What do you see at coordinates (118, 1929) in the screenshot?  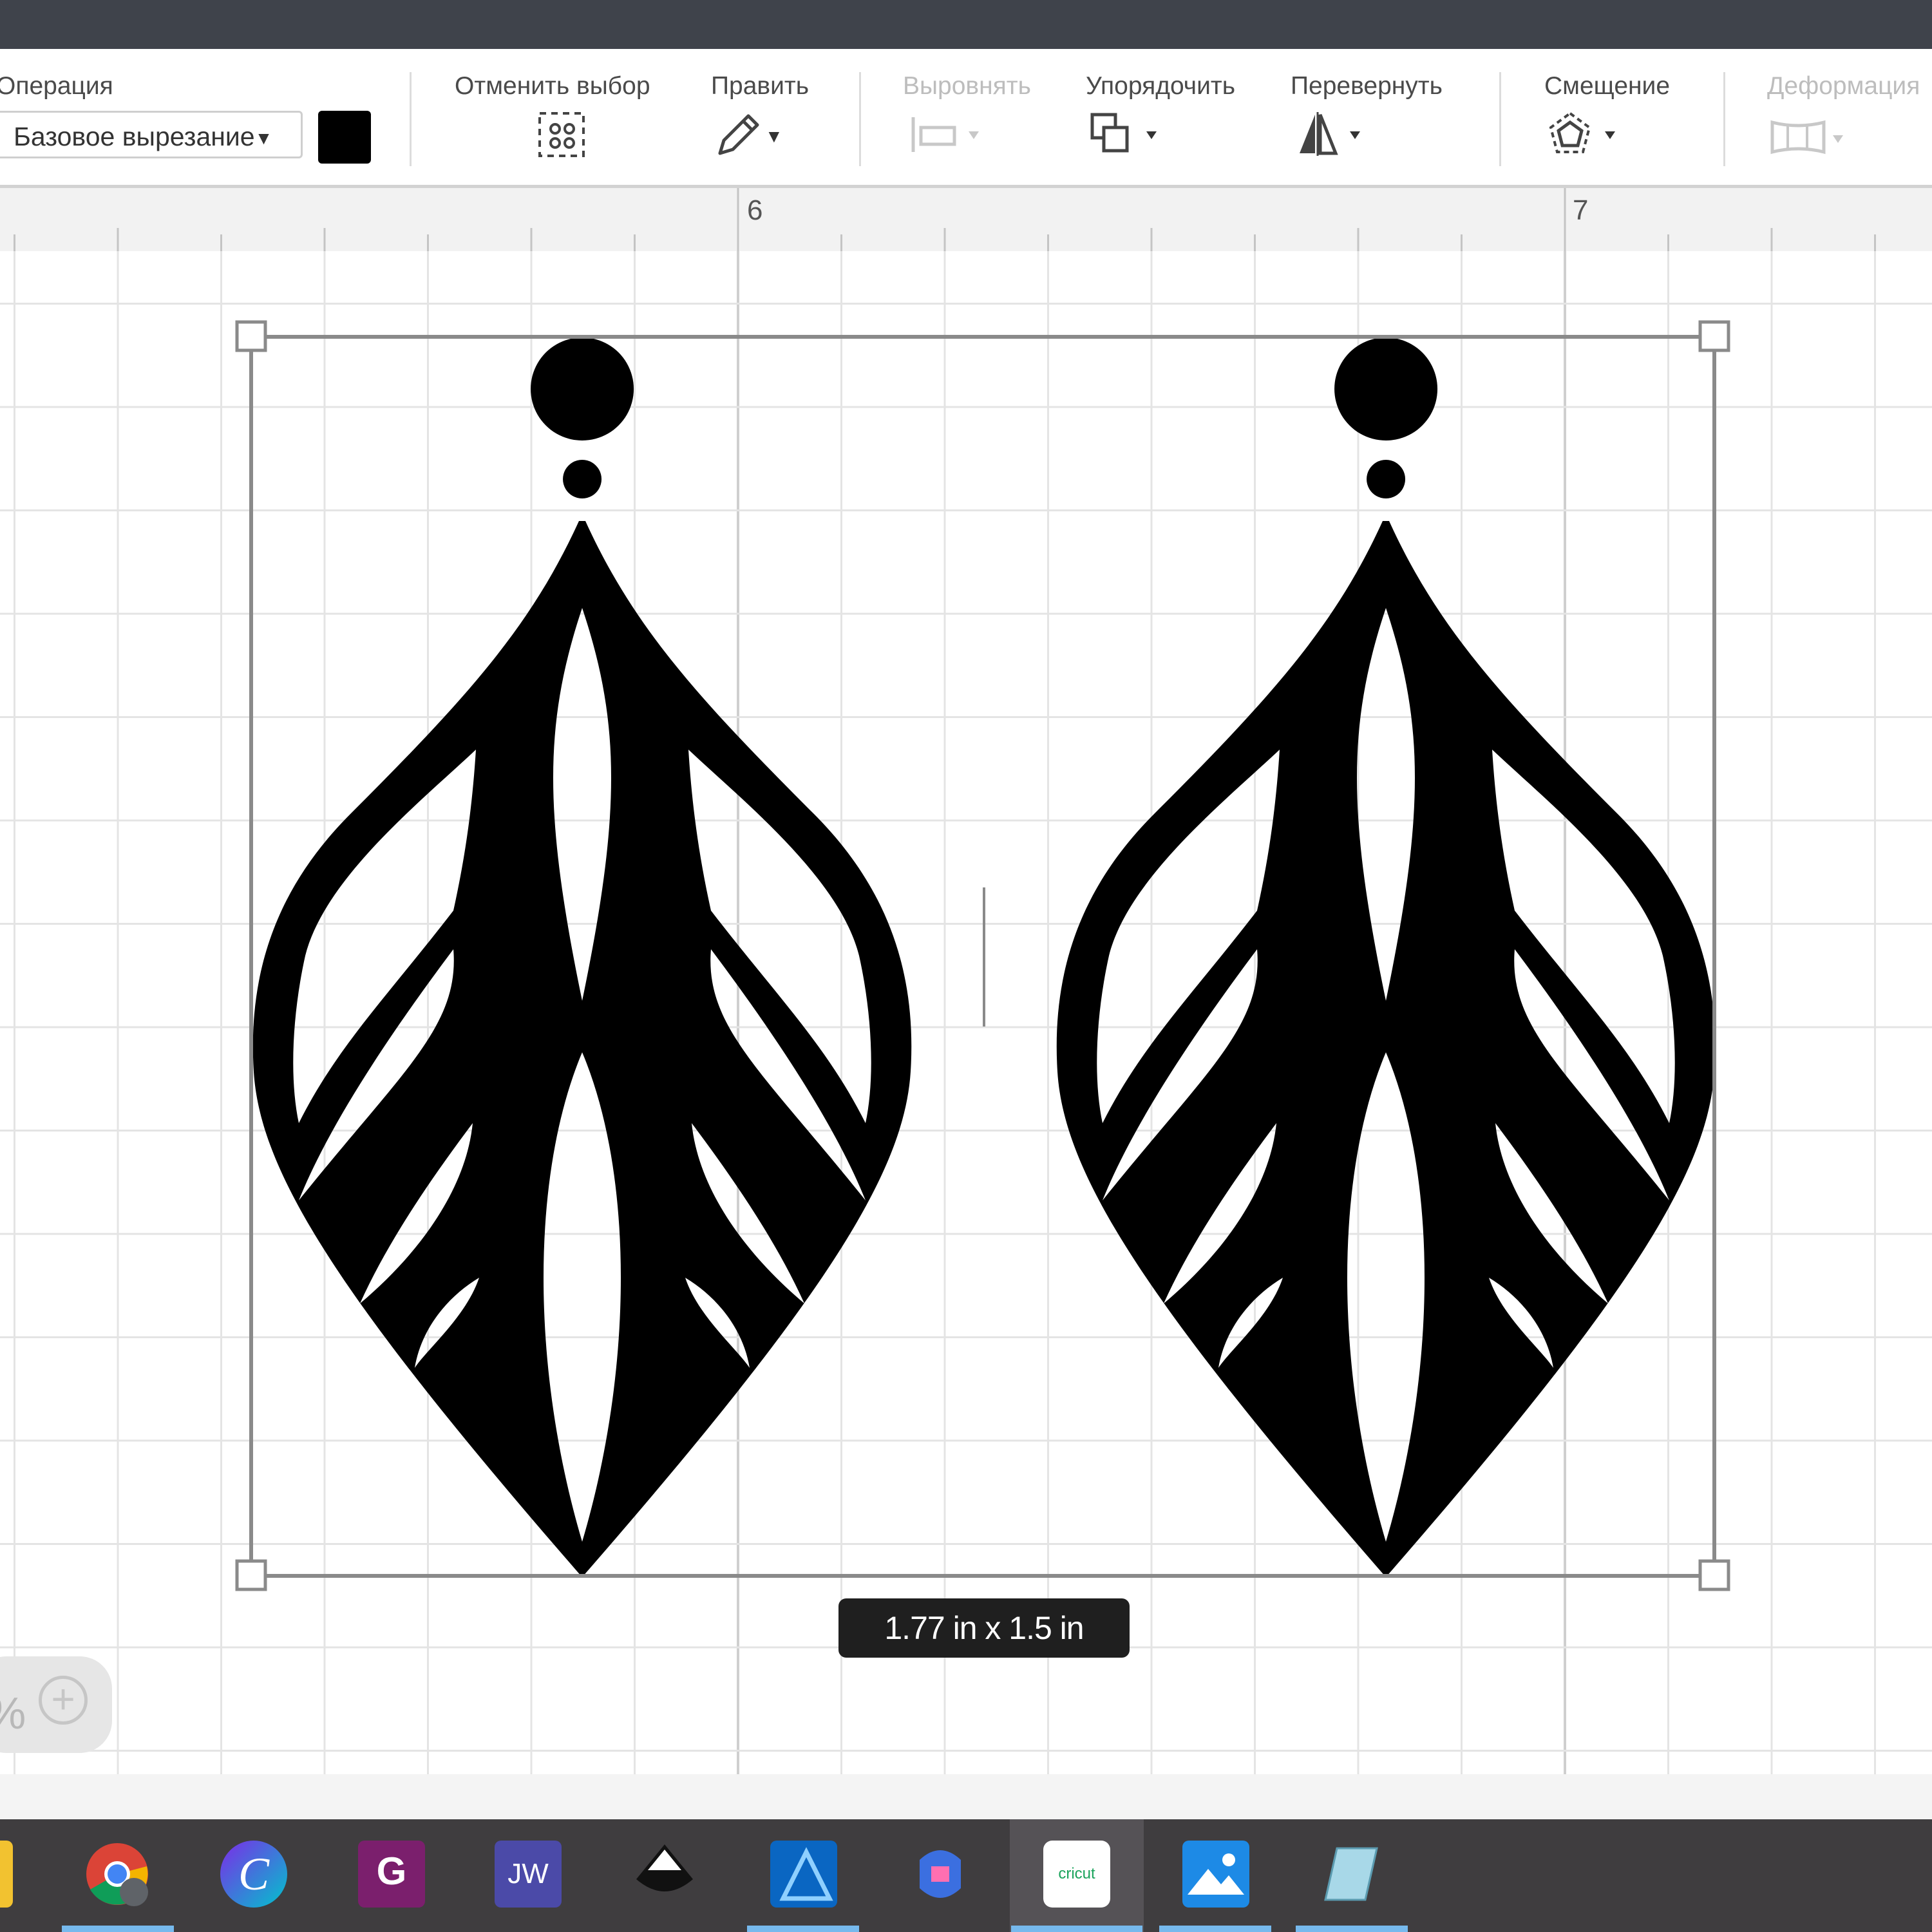 I see `chrome-indicator` at bounding box center [118, 1929].